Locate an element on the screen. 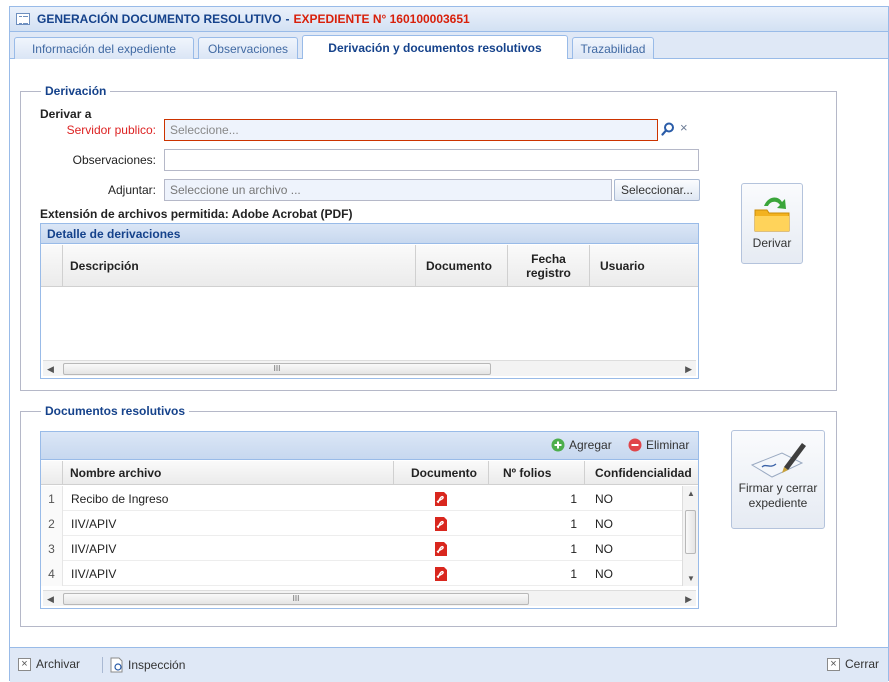 The height and width of the screenshot is (682, 889). derivar-button: Derivar is located at coordinates (772, 223).